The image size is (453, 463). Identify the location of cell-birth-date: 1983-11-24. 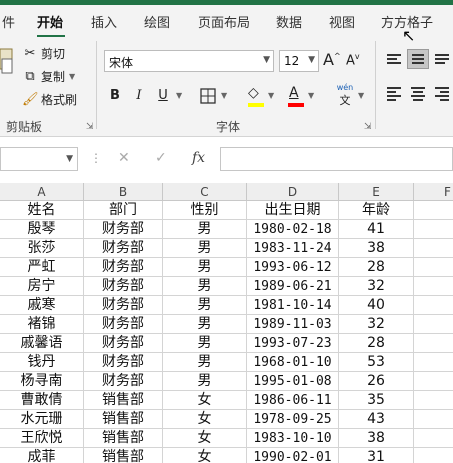
(293, 248).